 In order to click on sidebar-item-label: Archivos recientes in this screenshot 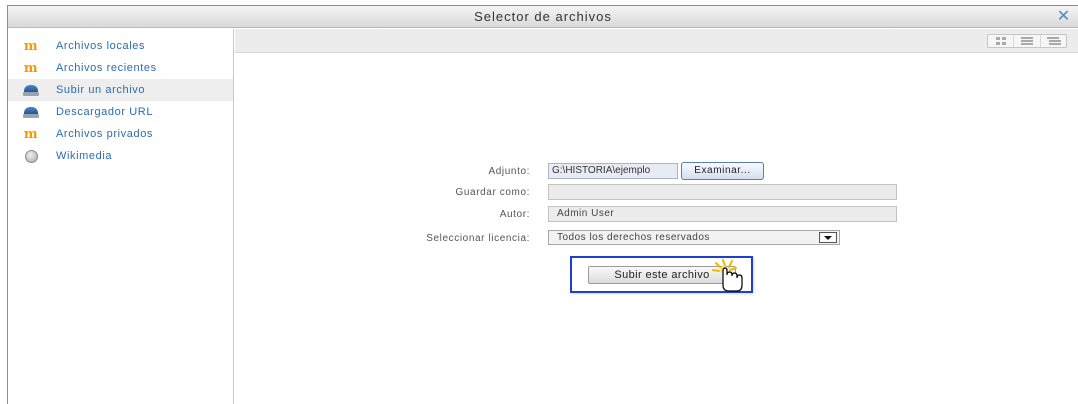, I will do `click(106, 68)`.